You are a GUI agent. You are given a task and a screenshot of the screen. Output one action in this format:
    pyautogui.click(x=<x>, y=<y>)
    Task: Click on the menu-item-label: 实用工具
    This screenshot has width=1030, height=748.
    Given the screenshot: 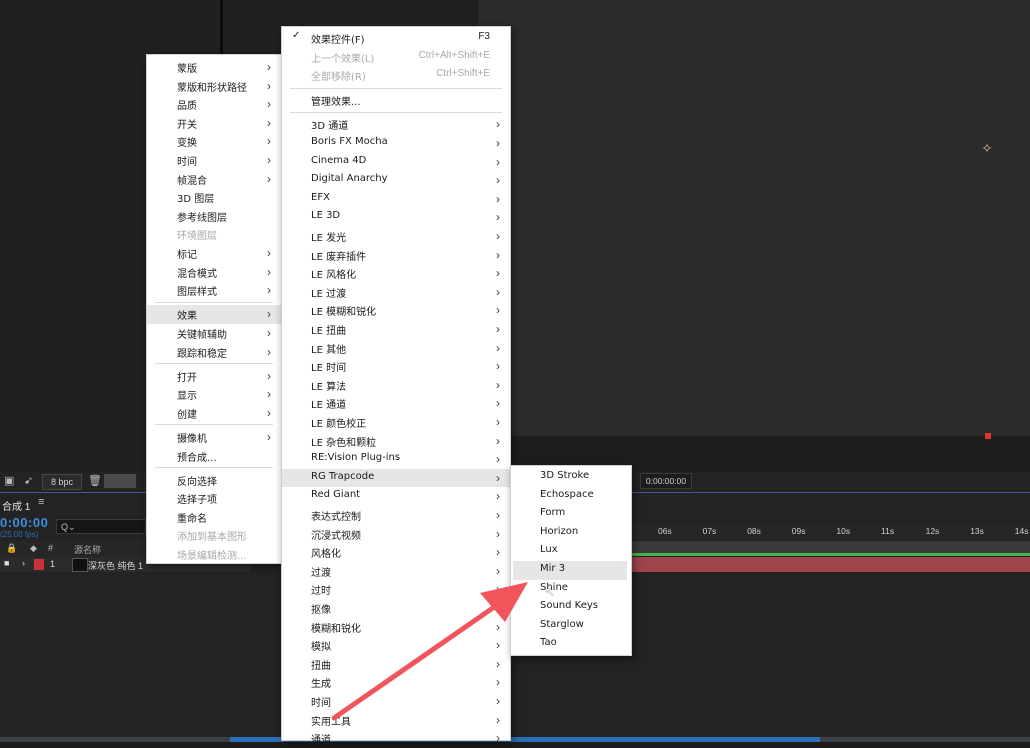 What is the action you would take?
    pyautogui.click(x=331, y=722)
    